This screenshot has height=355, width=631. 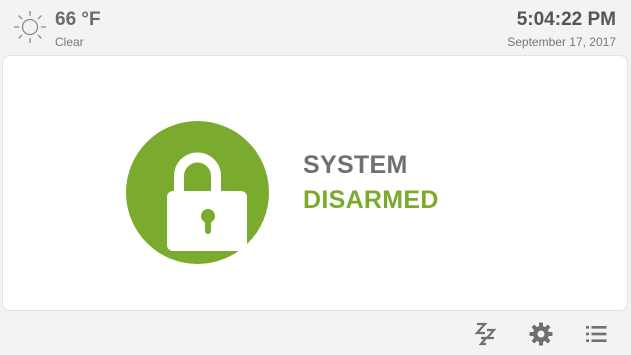 What do you see at coordinates (78, 19) in the screenshot?
I see `temperature: 66 °F` at bounding box center [78, 19].